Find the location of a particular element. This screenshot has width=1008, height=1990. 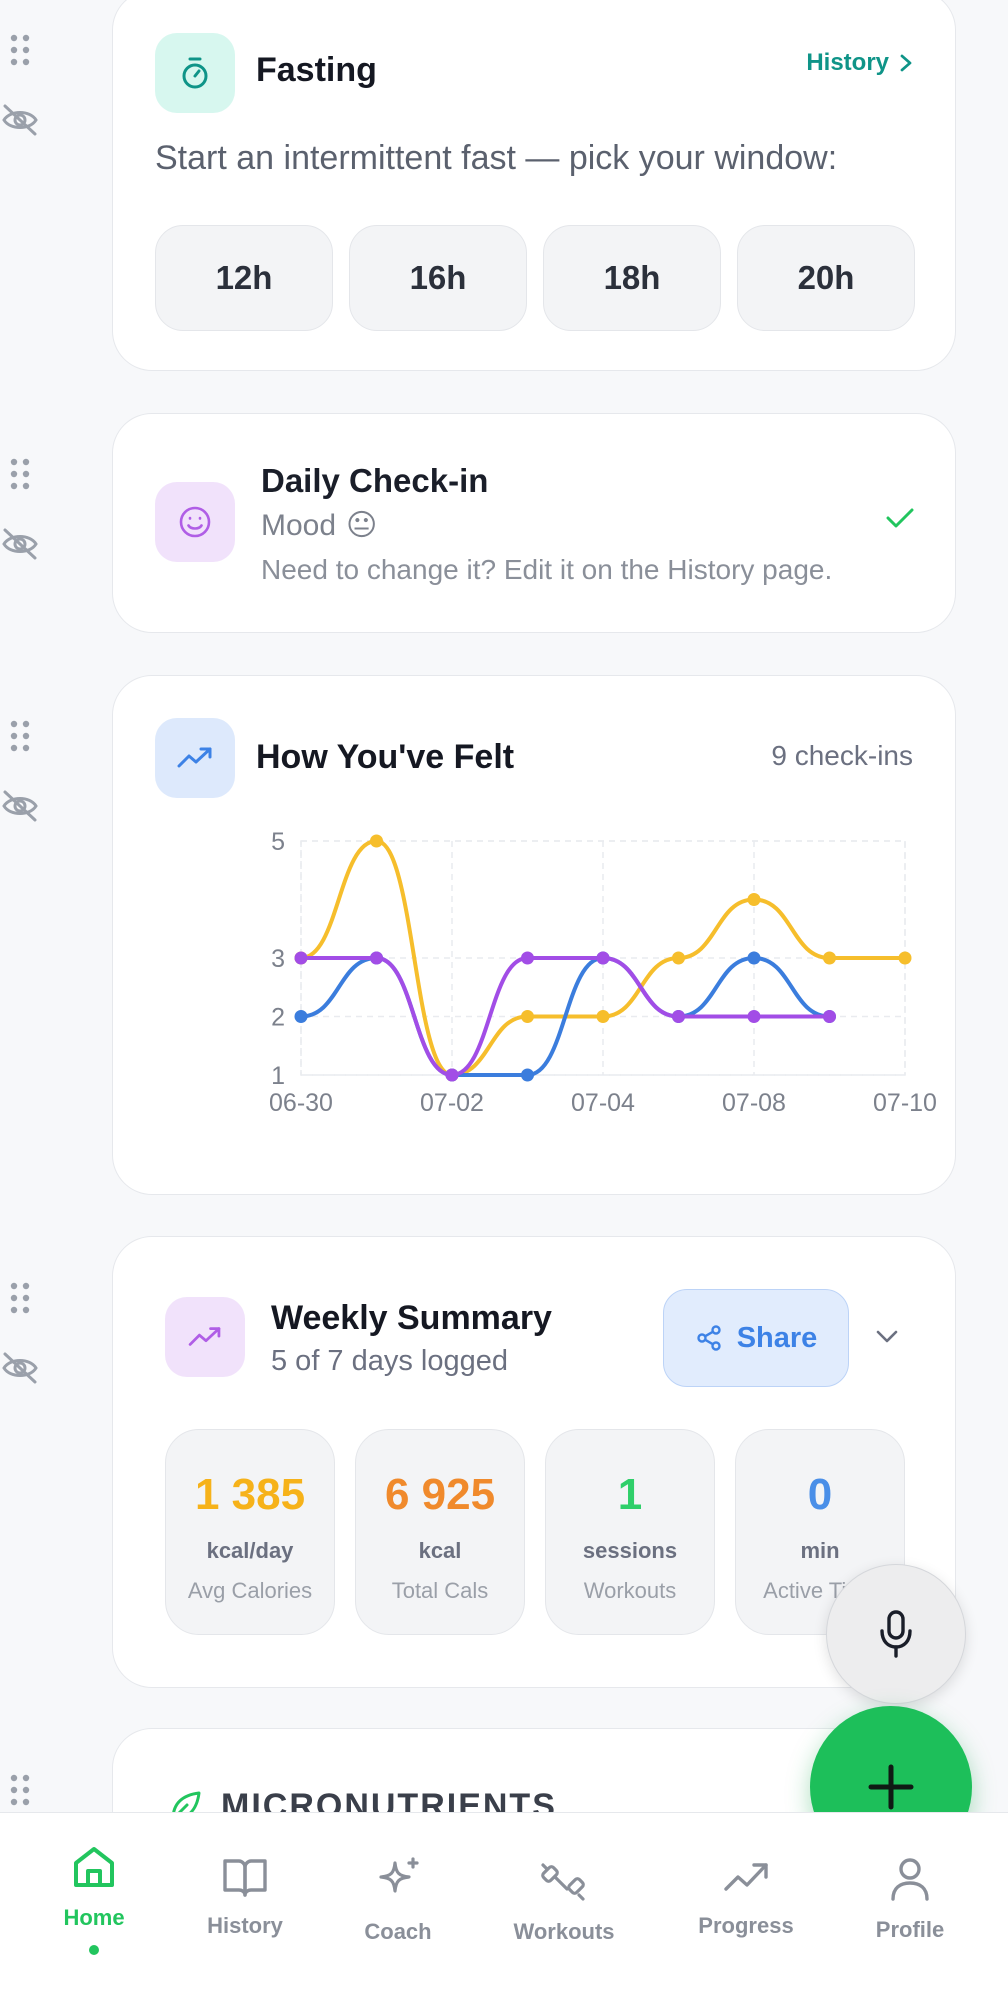

nav-workouts: Workouts is located at coordinates (564, 1900).